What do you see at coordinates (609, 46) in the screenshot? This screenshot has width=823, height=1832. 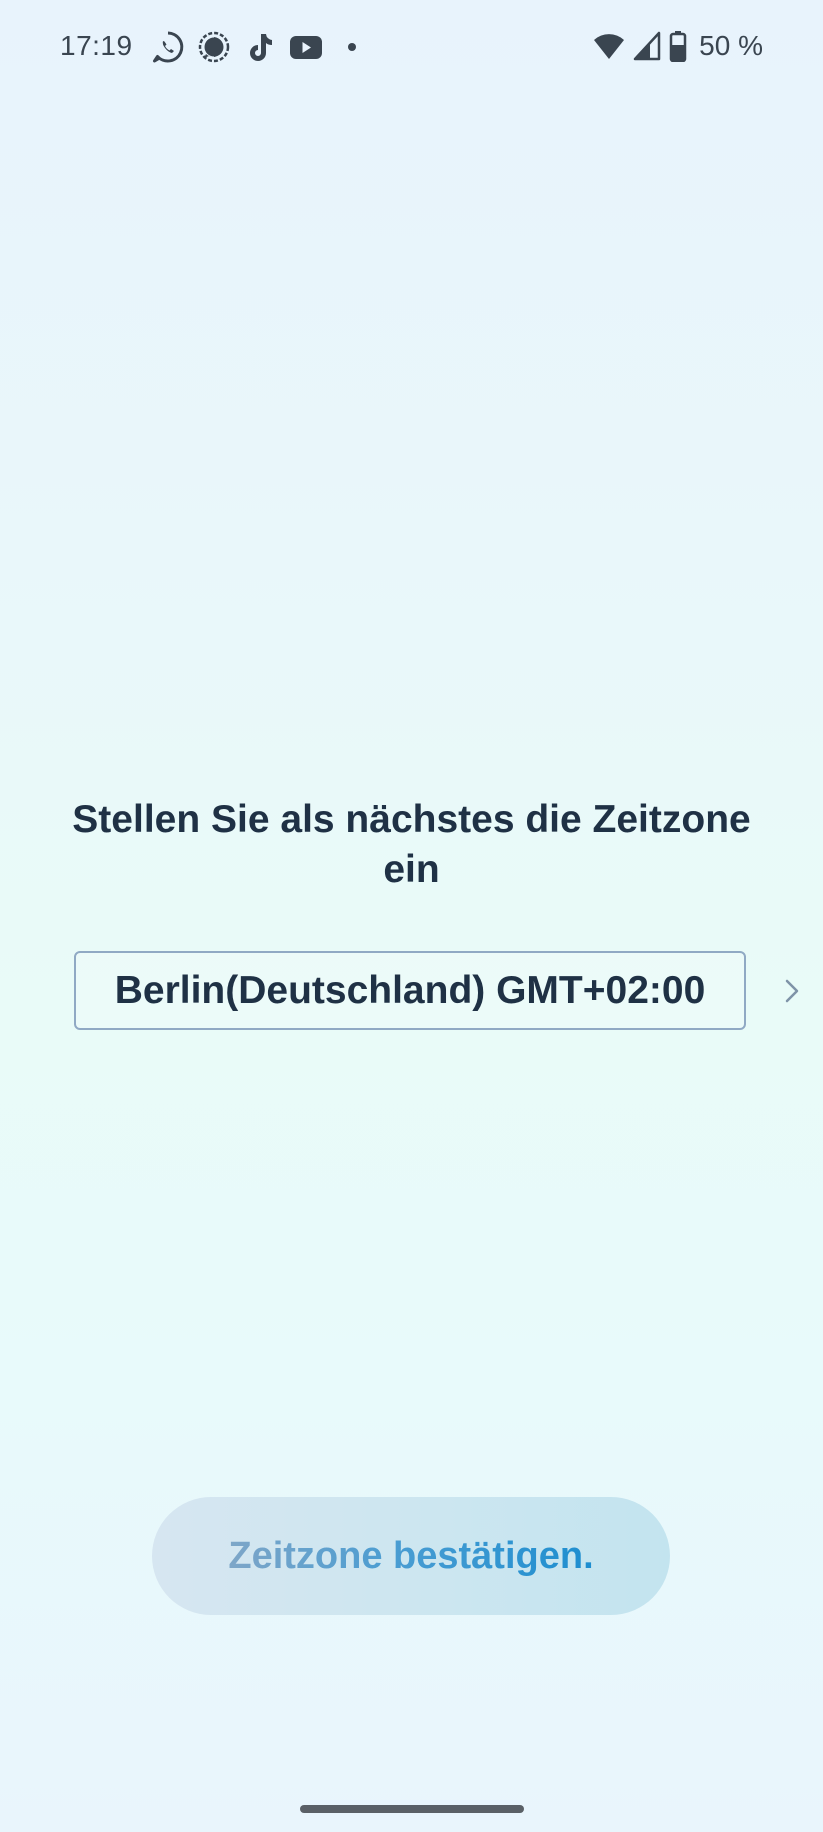 I see `wifi-icon` at bounding box center [609, 46].